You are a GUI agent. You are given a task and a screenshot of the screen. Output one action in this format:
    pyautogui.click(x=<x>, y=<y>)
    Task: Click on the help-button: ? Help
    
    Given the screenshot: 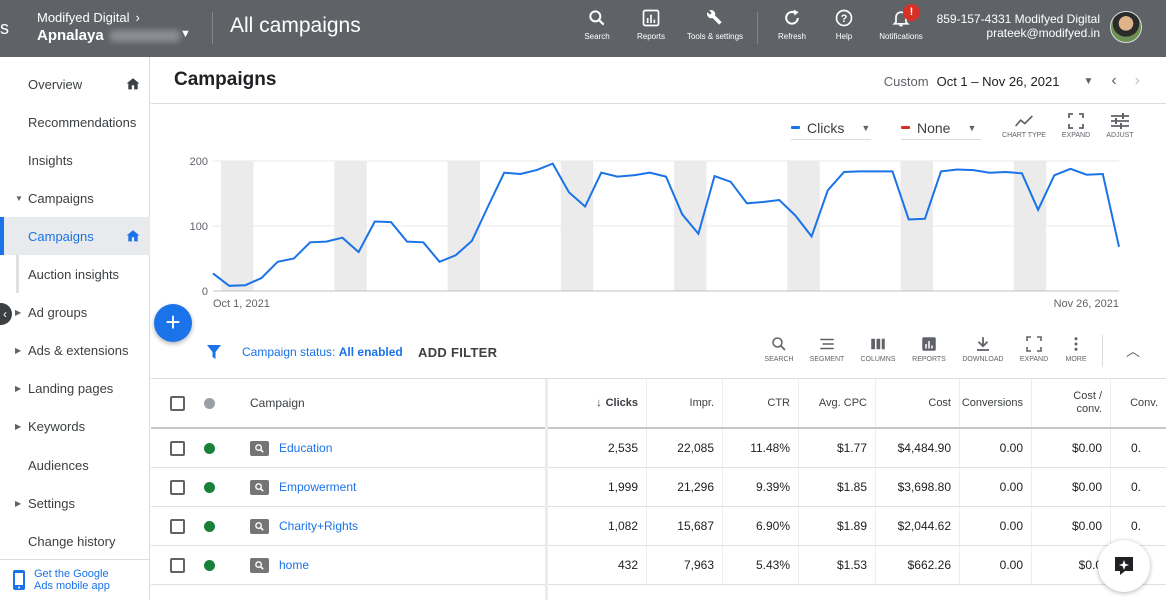 What is the action you would take?
    pyautogui.click(x=844, y=24)
    